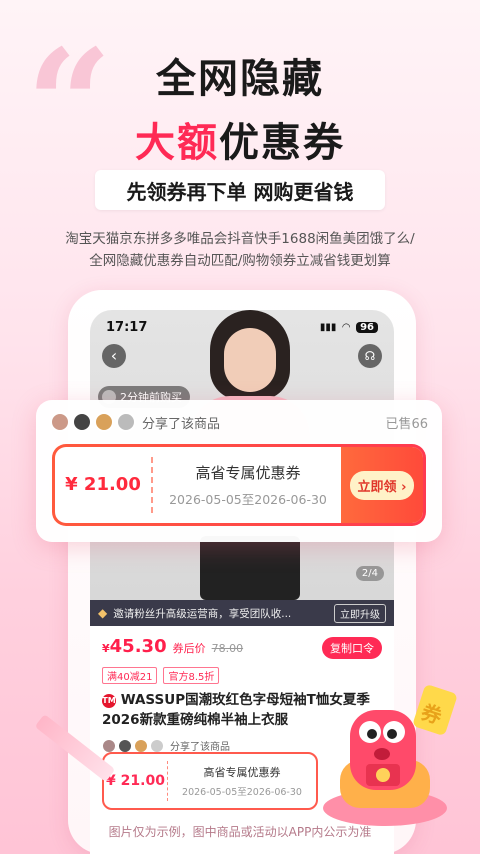 This screenshot has height=854, width=480. I want to click on footer-disclaimer: 图片仅为示例，图中商品或活动以APP内公示为准, so click(240, 832).